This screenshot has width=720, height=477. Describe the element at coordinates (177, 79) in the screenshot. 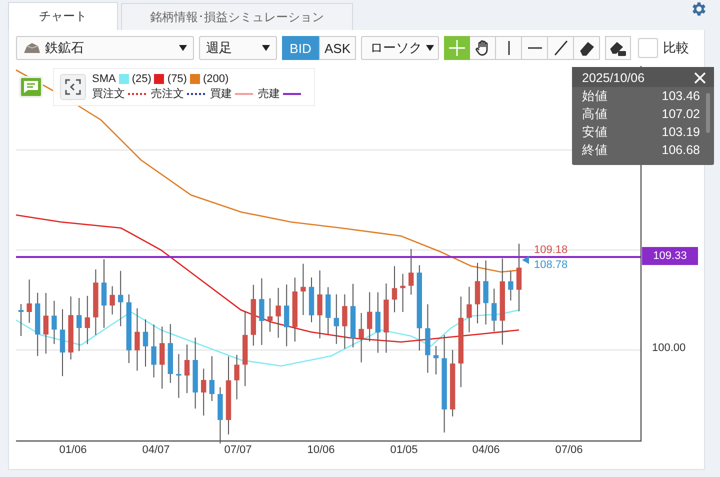

I see `period-label: (75)` at that location.